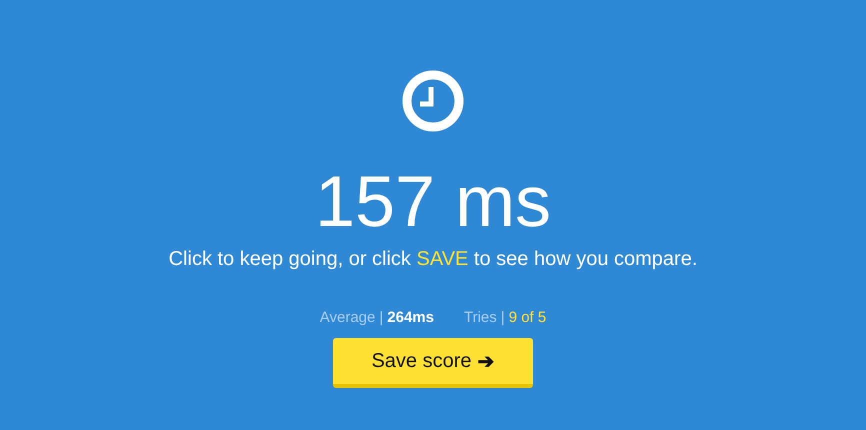 The width and height of the screenshot is (866, 430). I want to click on reaction-time: 157 ms, so click(433, 202).